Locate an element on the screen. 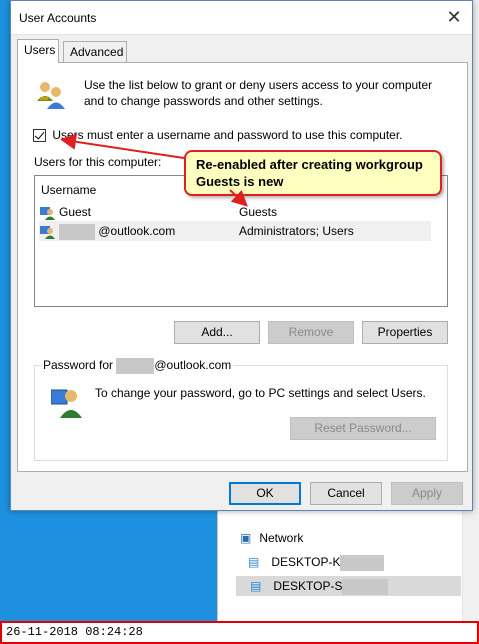  list-item: @outlook.com Administrators; Users is located at coordinates (235, 231).